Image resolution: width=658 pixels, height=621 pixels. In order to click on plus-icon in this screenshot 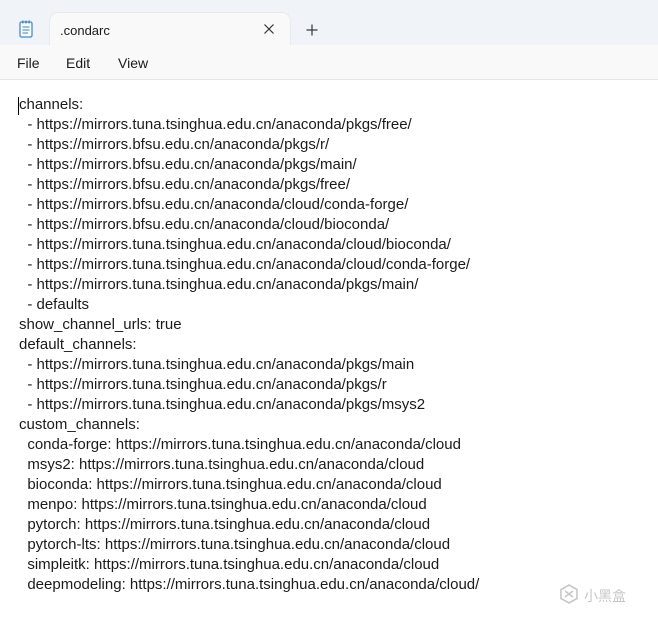, I will do `click(312, 30)`.